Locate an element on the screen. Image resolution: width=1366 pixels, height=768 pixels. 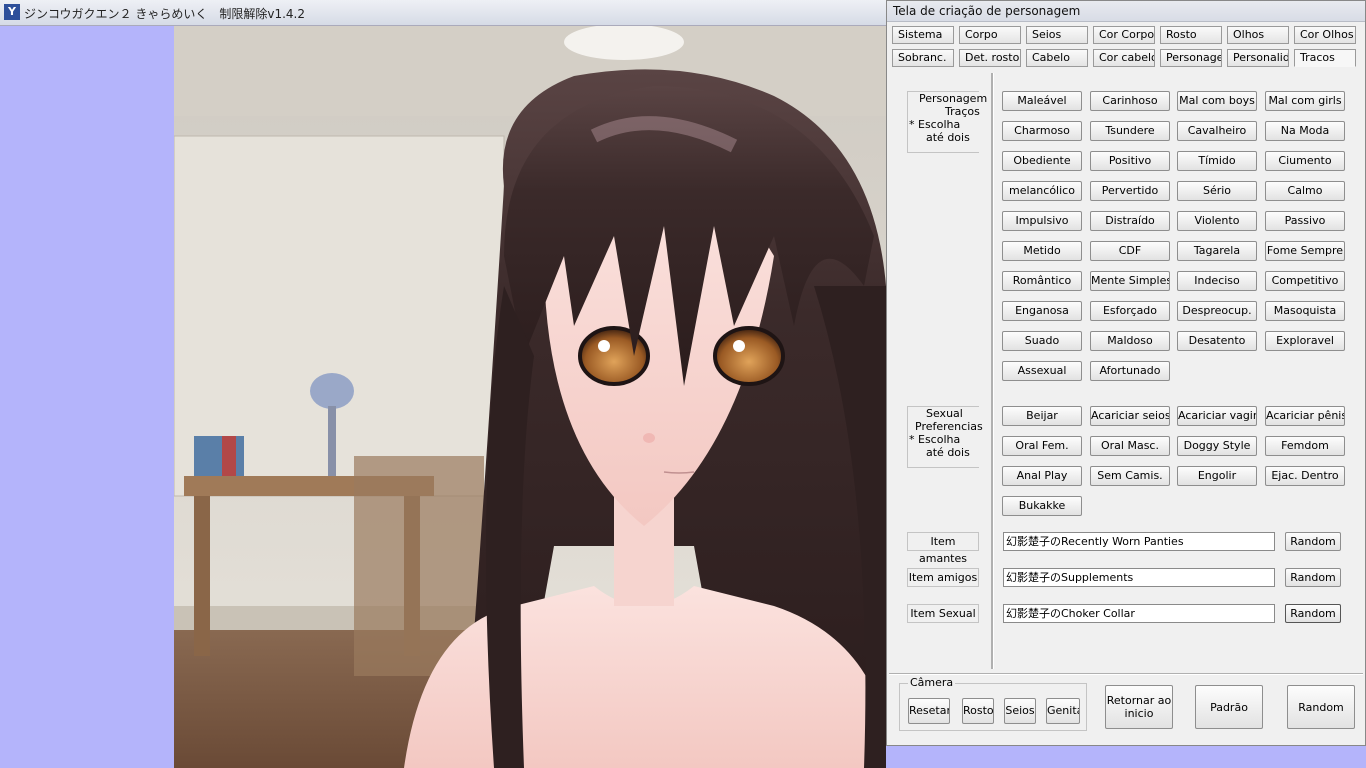
tab-cor-corpo: Cor Corpo is located at coordinates (1124, 35).